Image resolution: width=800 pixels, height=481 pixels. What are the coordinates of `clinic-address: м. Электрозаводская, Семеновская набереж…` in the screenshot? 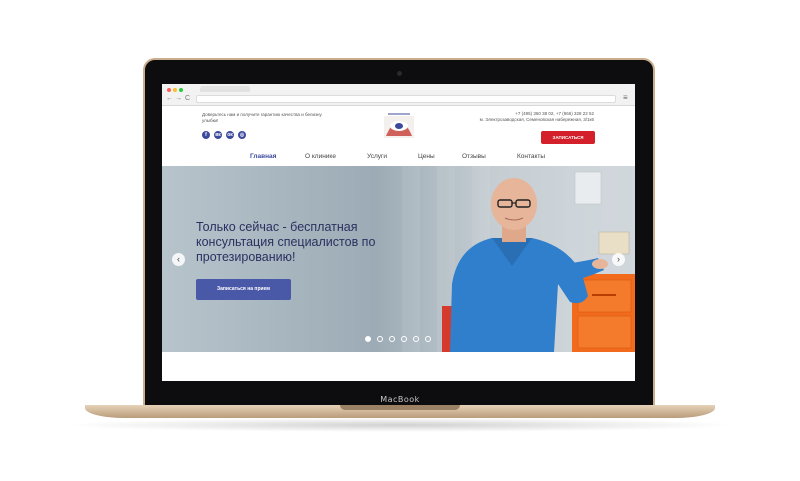 It's located at (536, 119).